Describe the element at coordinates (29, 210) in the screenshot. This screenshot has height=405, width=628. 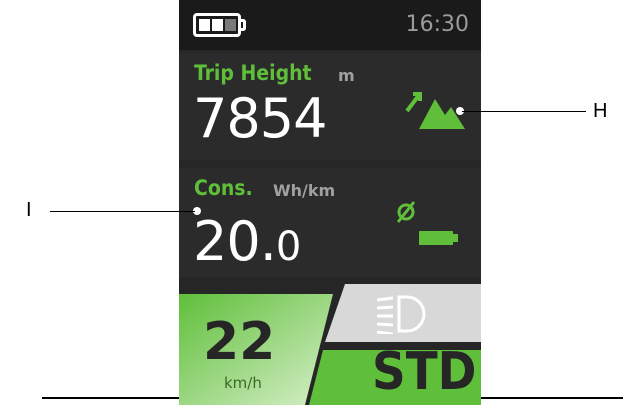
I see `callout-i-letter: I` at that location.